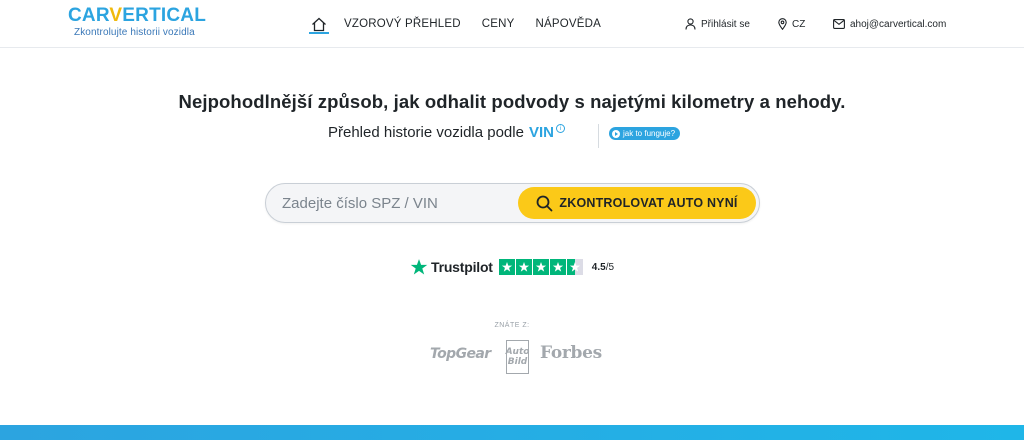 This screenshot has width=1024, height=440. I want to click on trustpilot-name: Trustpilot, so click(462, 267).